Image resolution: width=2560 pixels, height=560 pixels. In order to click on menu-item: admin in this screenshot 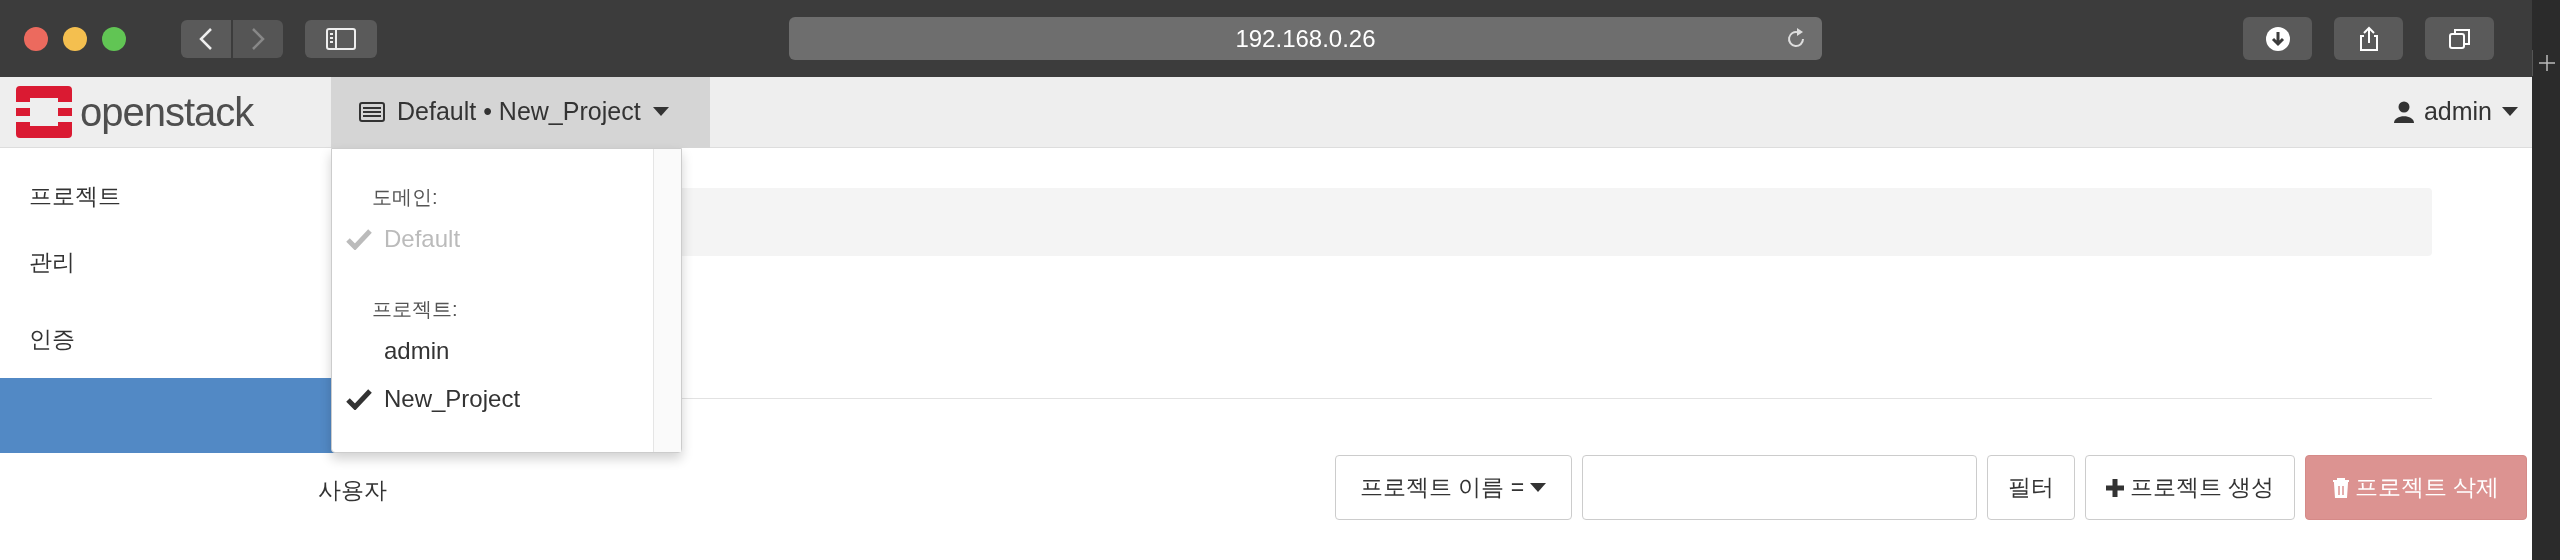, I will do `click(417, 351)`.